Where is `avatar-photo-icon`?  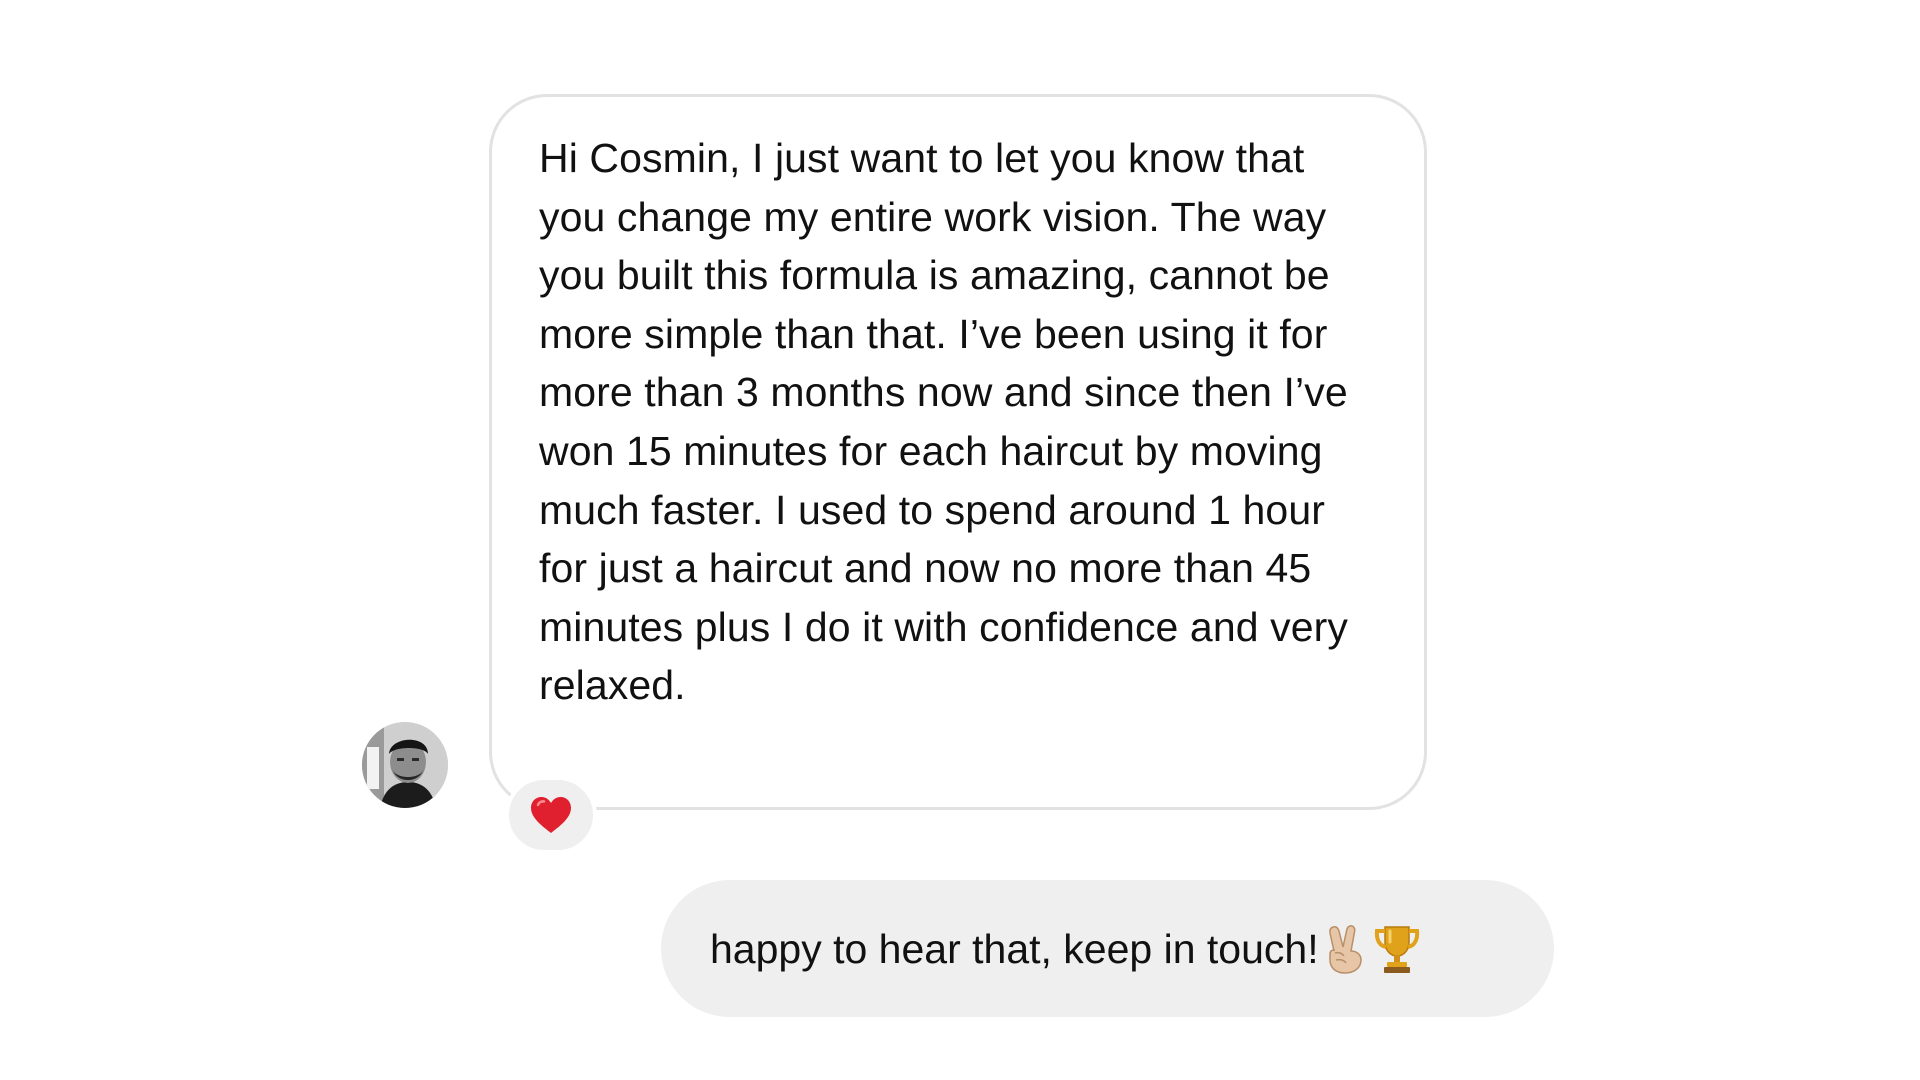
avatar-photo-icon is located at coordinates (405, 765).